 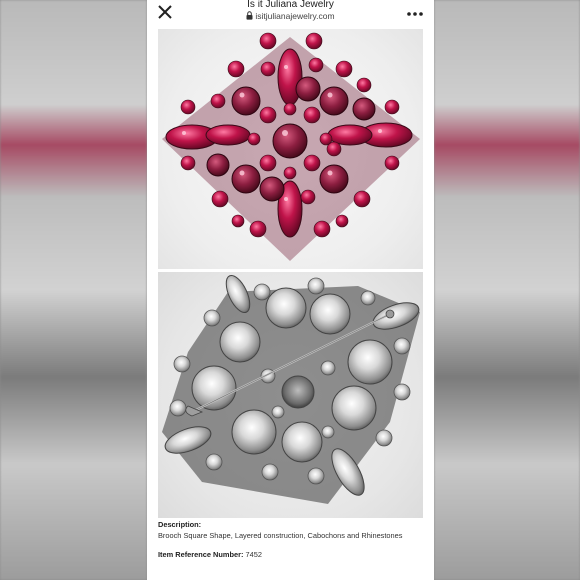 What do you see at coordinates (295, 16) in the screenshot?
I see `url-text: isitjulianajewelry.com` at bounding box center [295, 16].